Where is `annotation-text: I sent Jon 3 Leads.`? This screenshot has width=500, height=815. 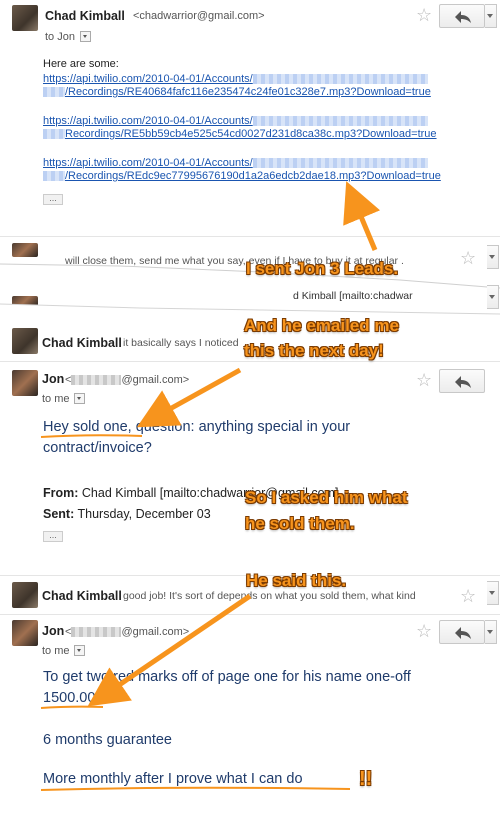 annotation-text: I sent Jon 3 Leads. is located at coordinates (322, 268).